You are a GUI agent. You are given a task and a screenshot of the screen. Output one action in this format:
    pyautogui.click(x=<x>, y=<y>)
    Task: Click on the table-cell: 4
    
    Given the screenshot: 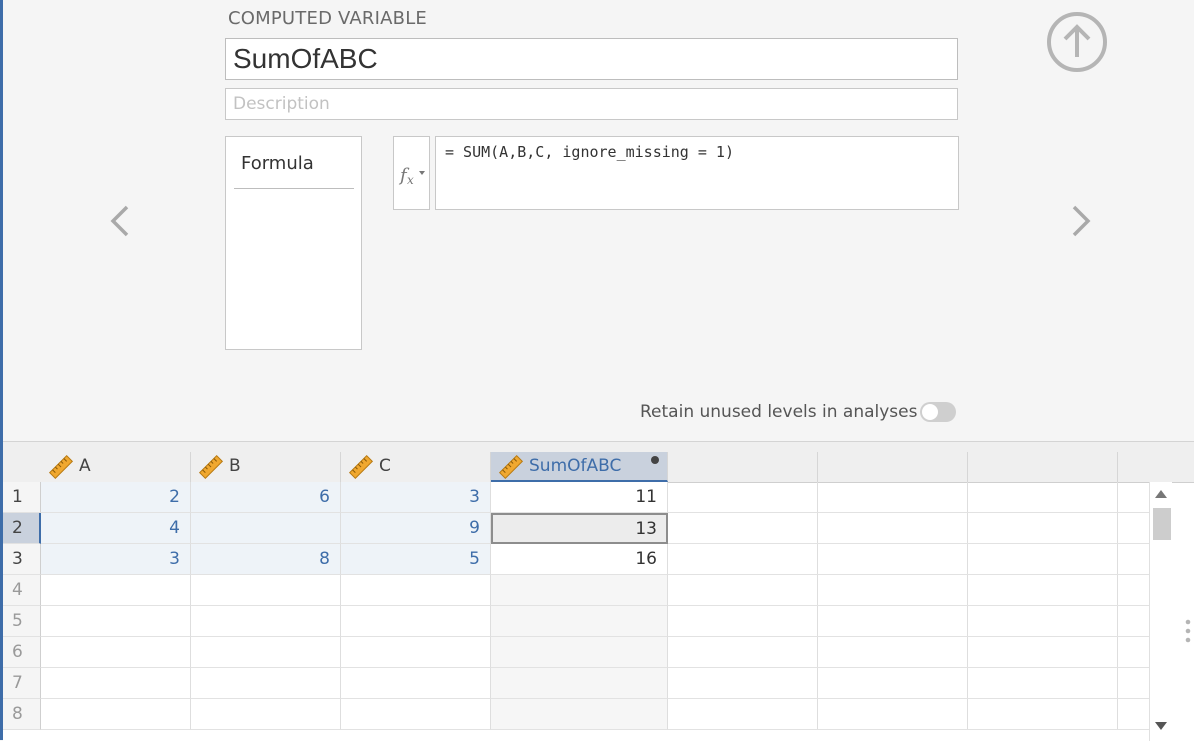 What is the action you would take?
    pyautogui.click(x=116, y=528)
    